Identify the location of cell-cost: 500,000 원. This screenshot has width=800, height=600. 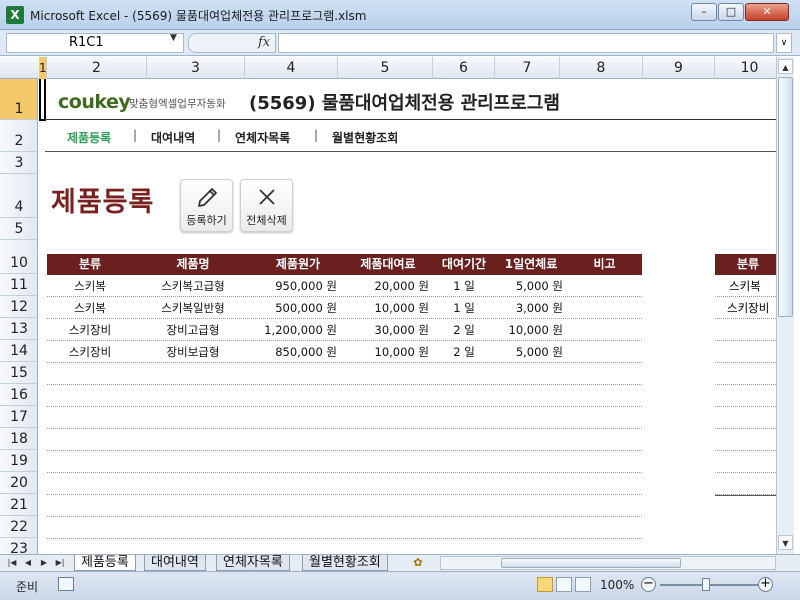
(295, 308).